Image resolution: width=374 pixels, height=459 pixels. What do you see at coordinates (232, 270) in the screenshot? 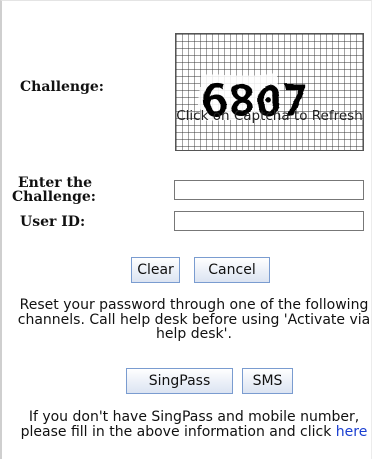
I see `cancel-button: Cancel` at bounding box center [232, 270].